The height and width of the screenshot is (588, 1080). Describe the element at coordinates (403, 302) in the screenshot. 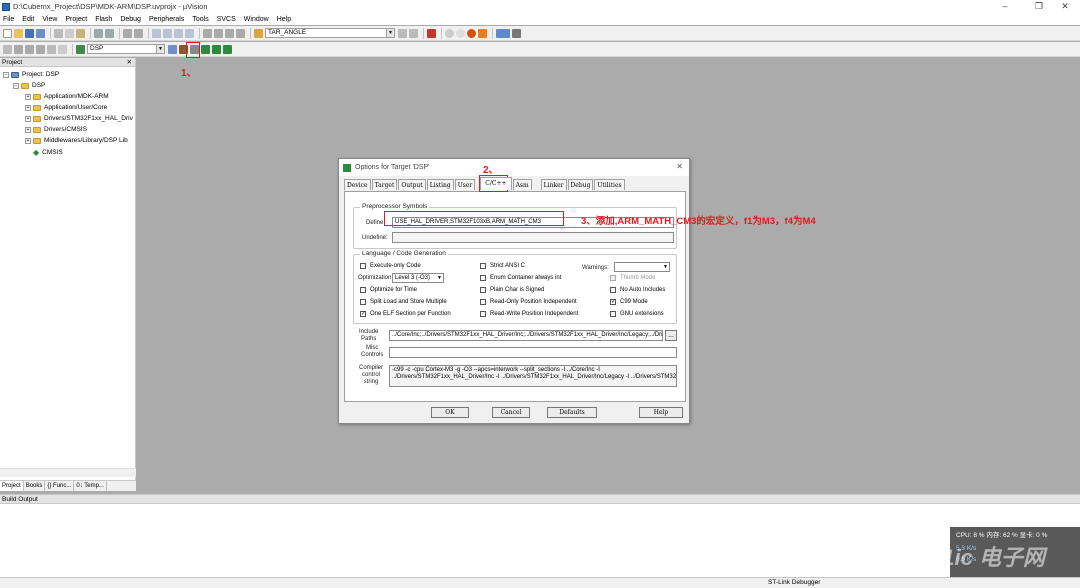

I see `split-load-store-checkbox: Split Load and Store Multiple` at that location.